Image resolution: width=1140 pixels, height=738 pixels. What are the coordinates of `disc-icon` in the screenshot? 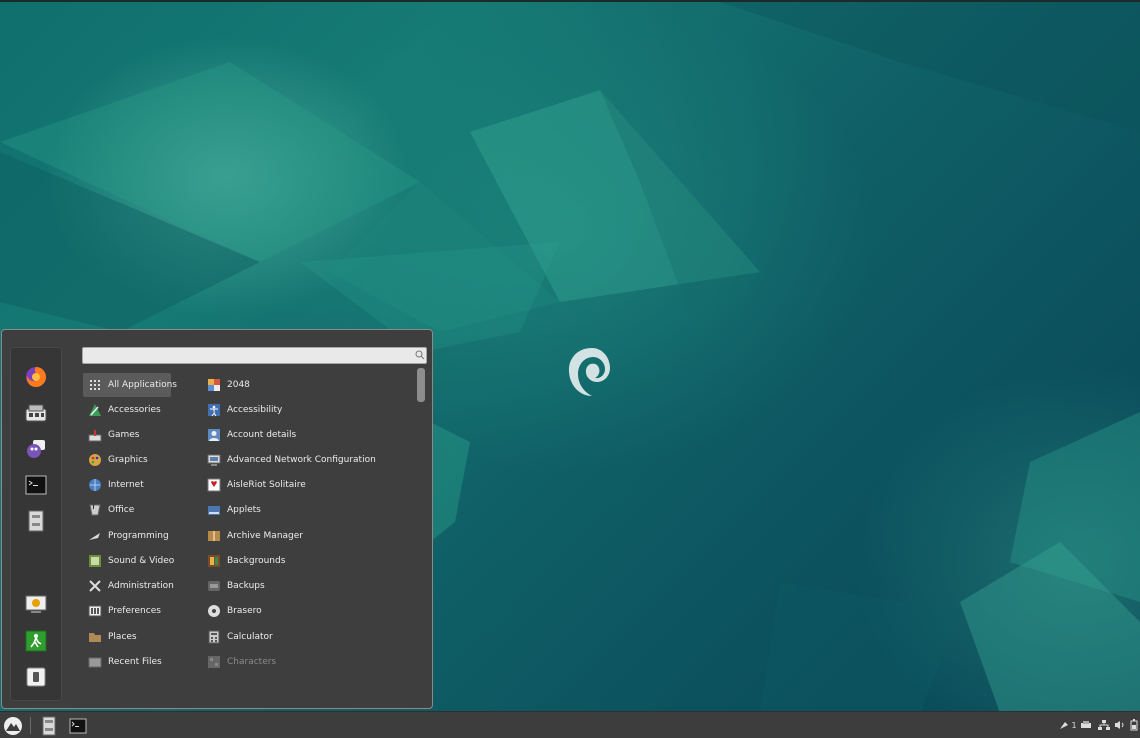 It's located at (214, 611).